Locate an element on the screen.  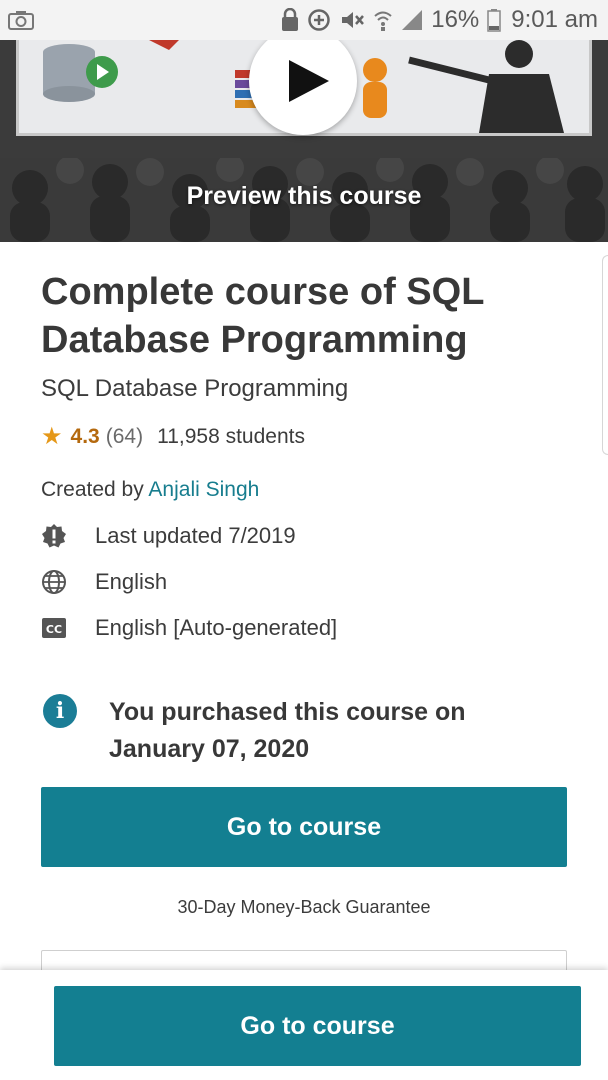
play-icon is located at coordinates (309, 81).